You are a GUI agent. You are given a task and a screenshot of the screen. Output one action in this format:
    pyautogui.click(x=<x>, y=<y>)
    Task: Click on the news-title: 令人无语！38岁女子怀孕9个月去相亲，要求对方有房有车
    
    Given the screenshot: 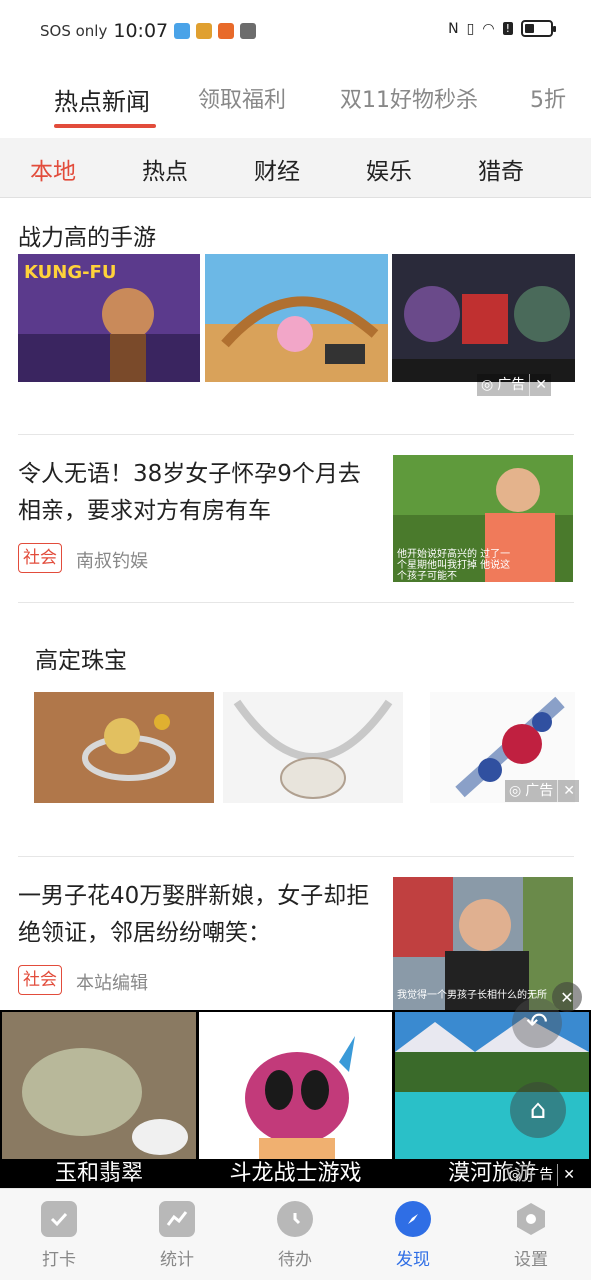 What is the action you would take?
    pyautogui.click(x=198, y=493)
    